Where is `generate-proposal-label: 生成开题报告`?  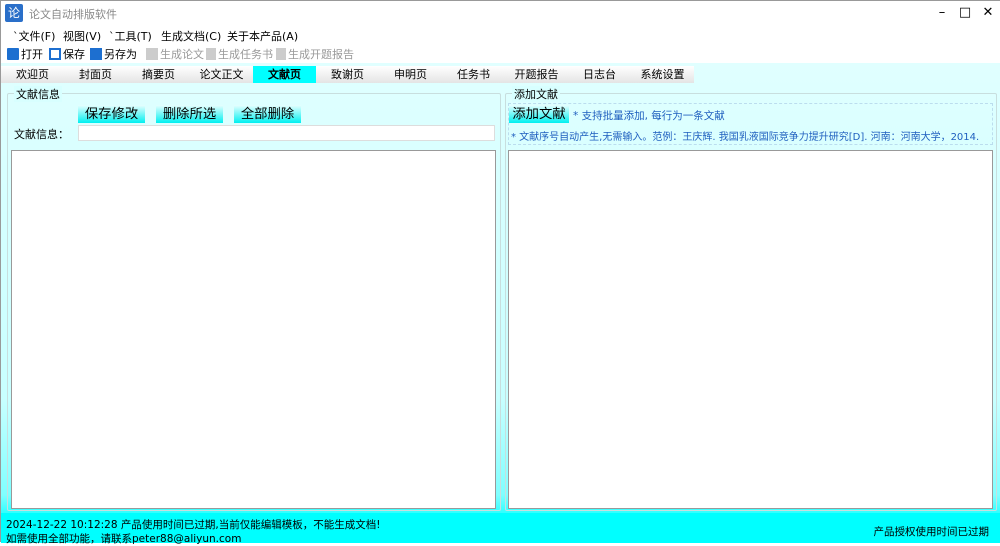 generate-proposal-label: 生成开题报告 is located at coordinates (321, 54).